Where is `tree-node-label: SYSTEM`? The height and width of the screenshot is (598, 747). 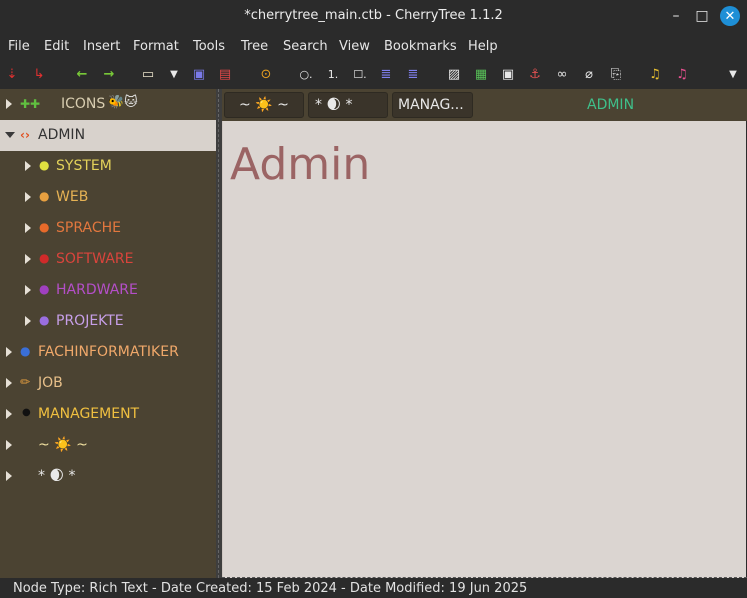 tree-node-label: SYSTEM is located at coordinates (84, 166).